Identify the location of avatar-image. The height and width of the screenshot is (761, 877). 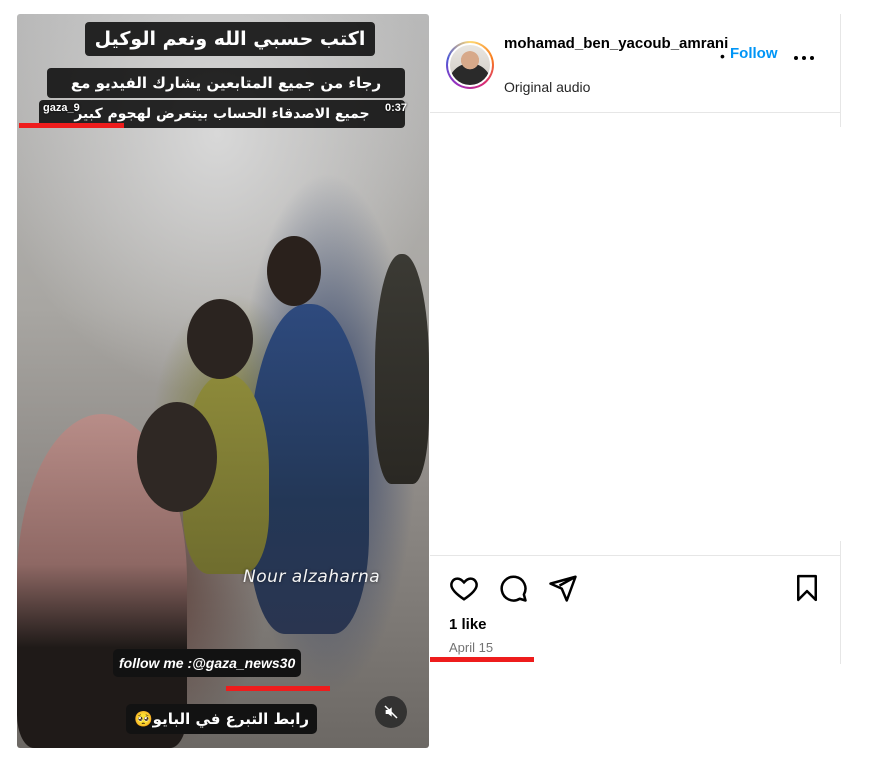
(470, 65).